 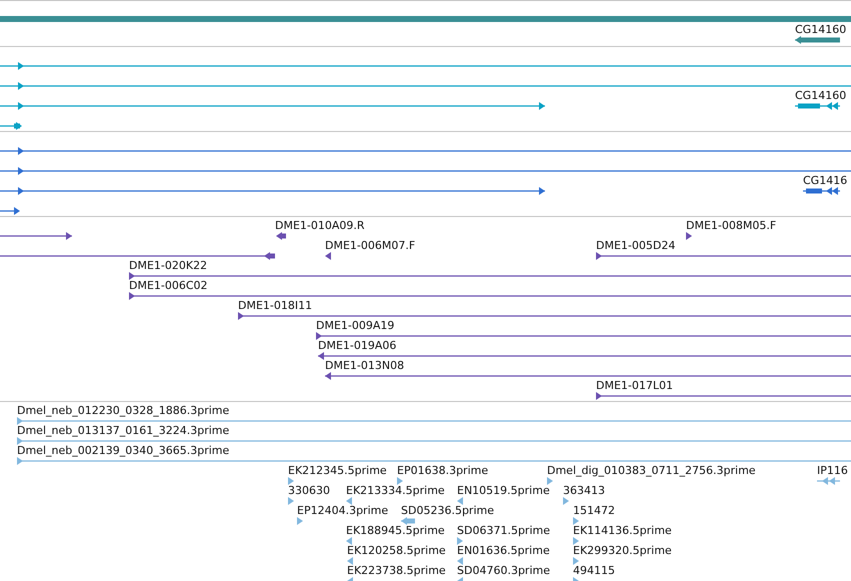 What do you see at coordinates (594, 510) in the screenshot?
I see `feature-label: 151472` at bounding box center [594, 510].